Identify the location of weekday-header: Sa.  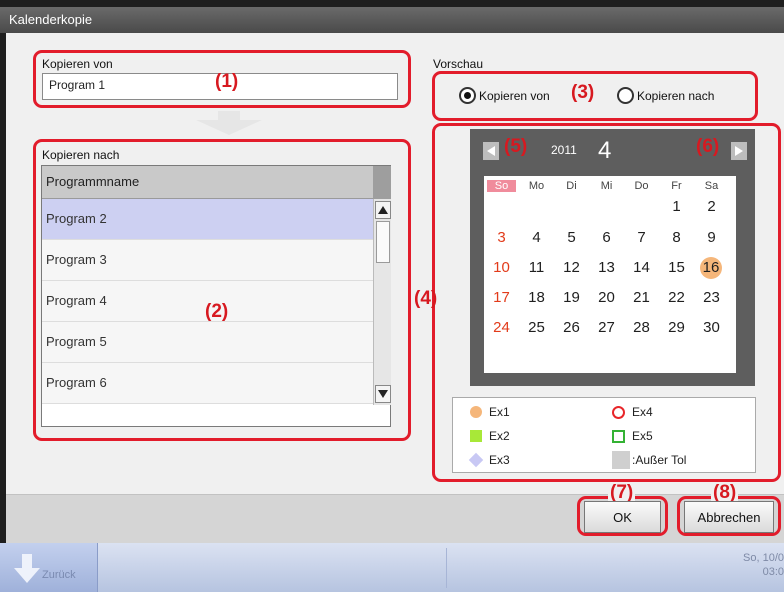
(711, 186).